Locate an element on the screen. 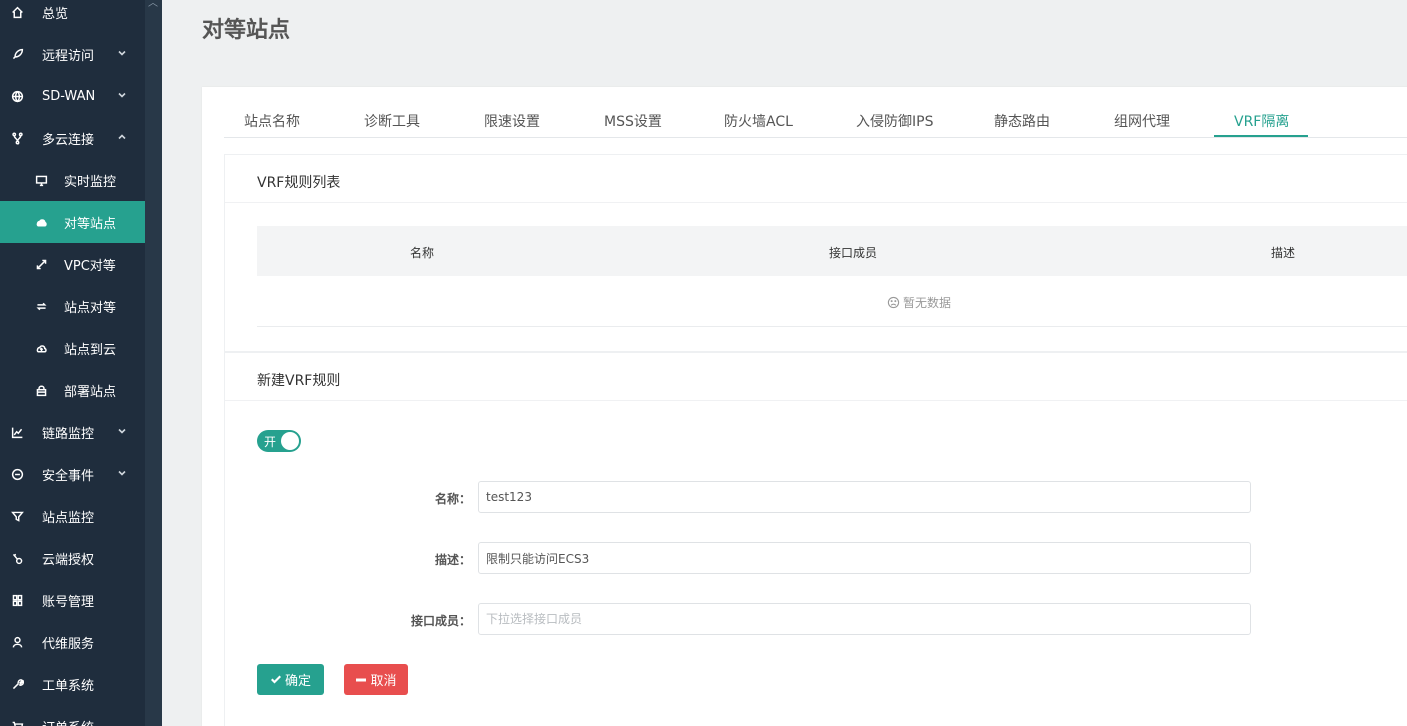 The image size is (1407, 726). members-select is located at coordinates (864, 619).